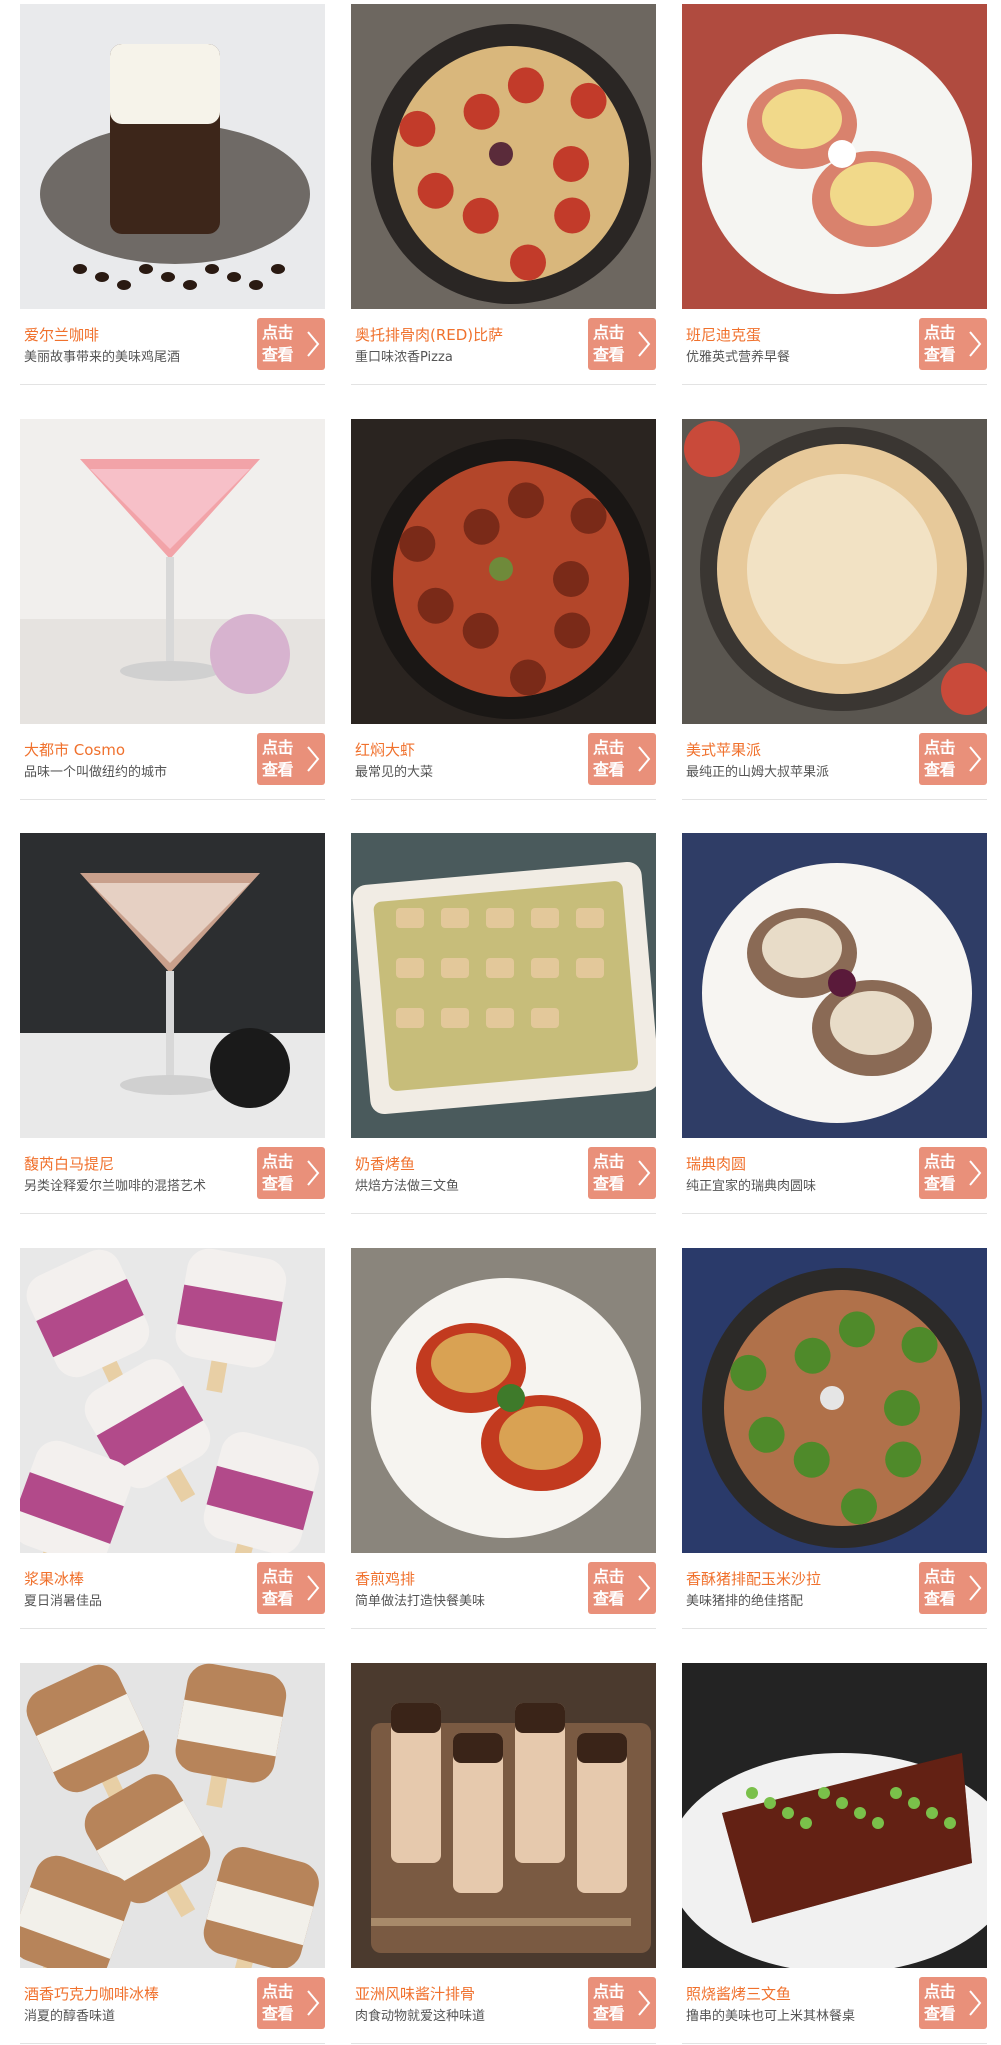  I want to click on recipe-card: 红焖大虾最常见的大菜 点击查看, so click(503, 610).